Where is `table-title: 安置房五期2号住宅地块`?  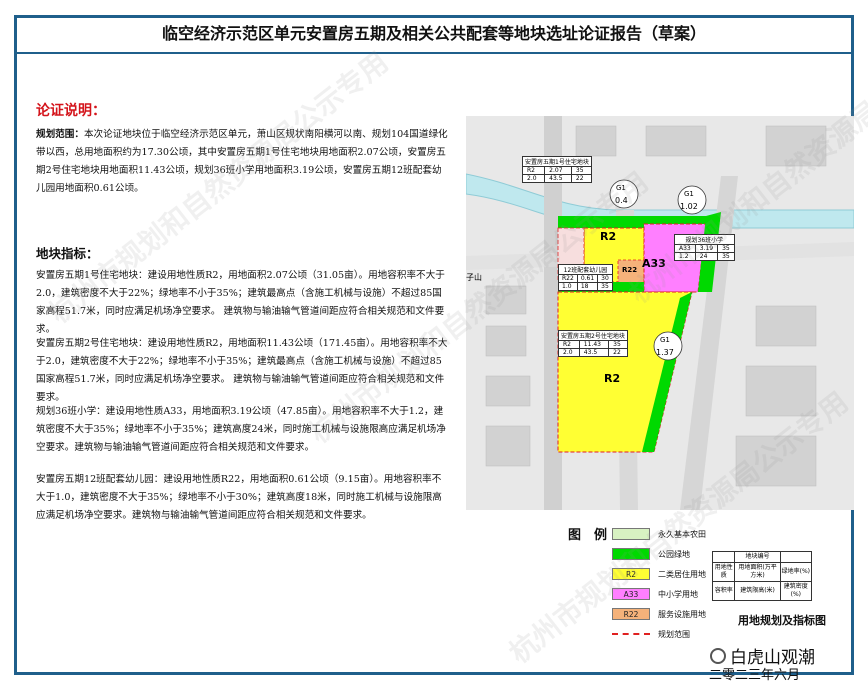
table-title: 安置房五期2号住宅地块 is located at coordinates (593, 335).